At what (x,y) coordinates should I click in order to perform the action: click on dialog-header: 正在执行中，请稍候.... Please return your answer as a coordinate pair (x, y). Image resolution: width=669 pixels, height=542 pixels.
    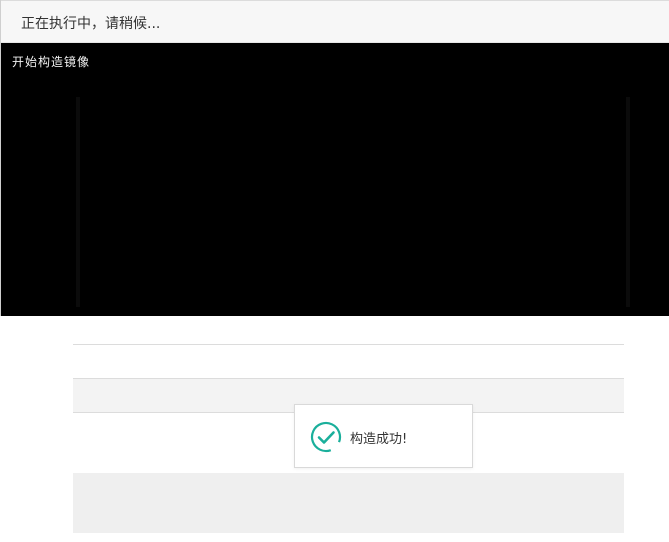
    Looking at the image, I should click on (335, 21).